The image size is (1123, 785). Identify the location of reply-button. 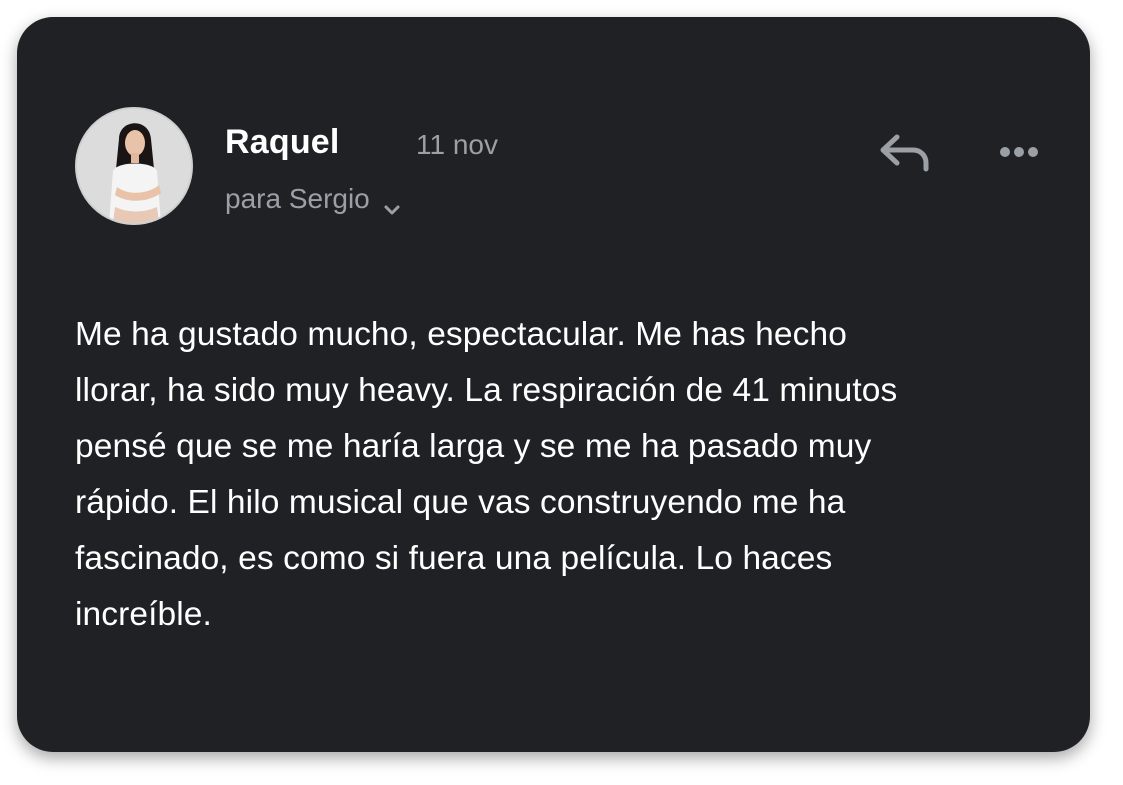
(906, 153).